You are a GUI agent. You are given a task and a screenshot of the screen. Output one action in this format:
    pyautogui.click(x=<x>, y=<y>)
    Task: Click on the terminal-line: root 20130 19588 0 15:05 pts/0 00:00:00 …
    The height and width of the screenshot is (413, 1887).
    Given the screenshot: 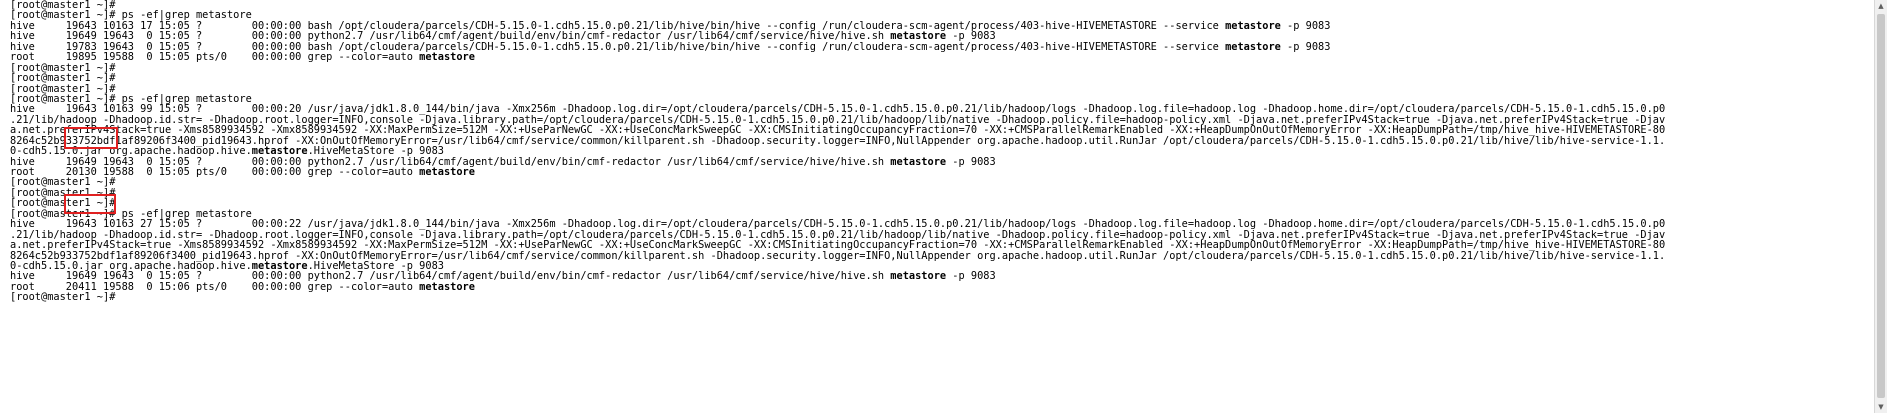 What is the action you would take?
    pyautogui.click(x=937, y=172)
    